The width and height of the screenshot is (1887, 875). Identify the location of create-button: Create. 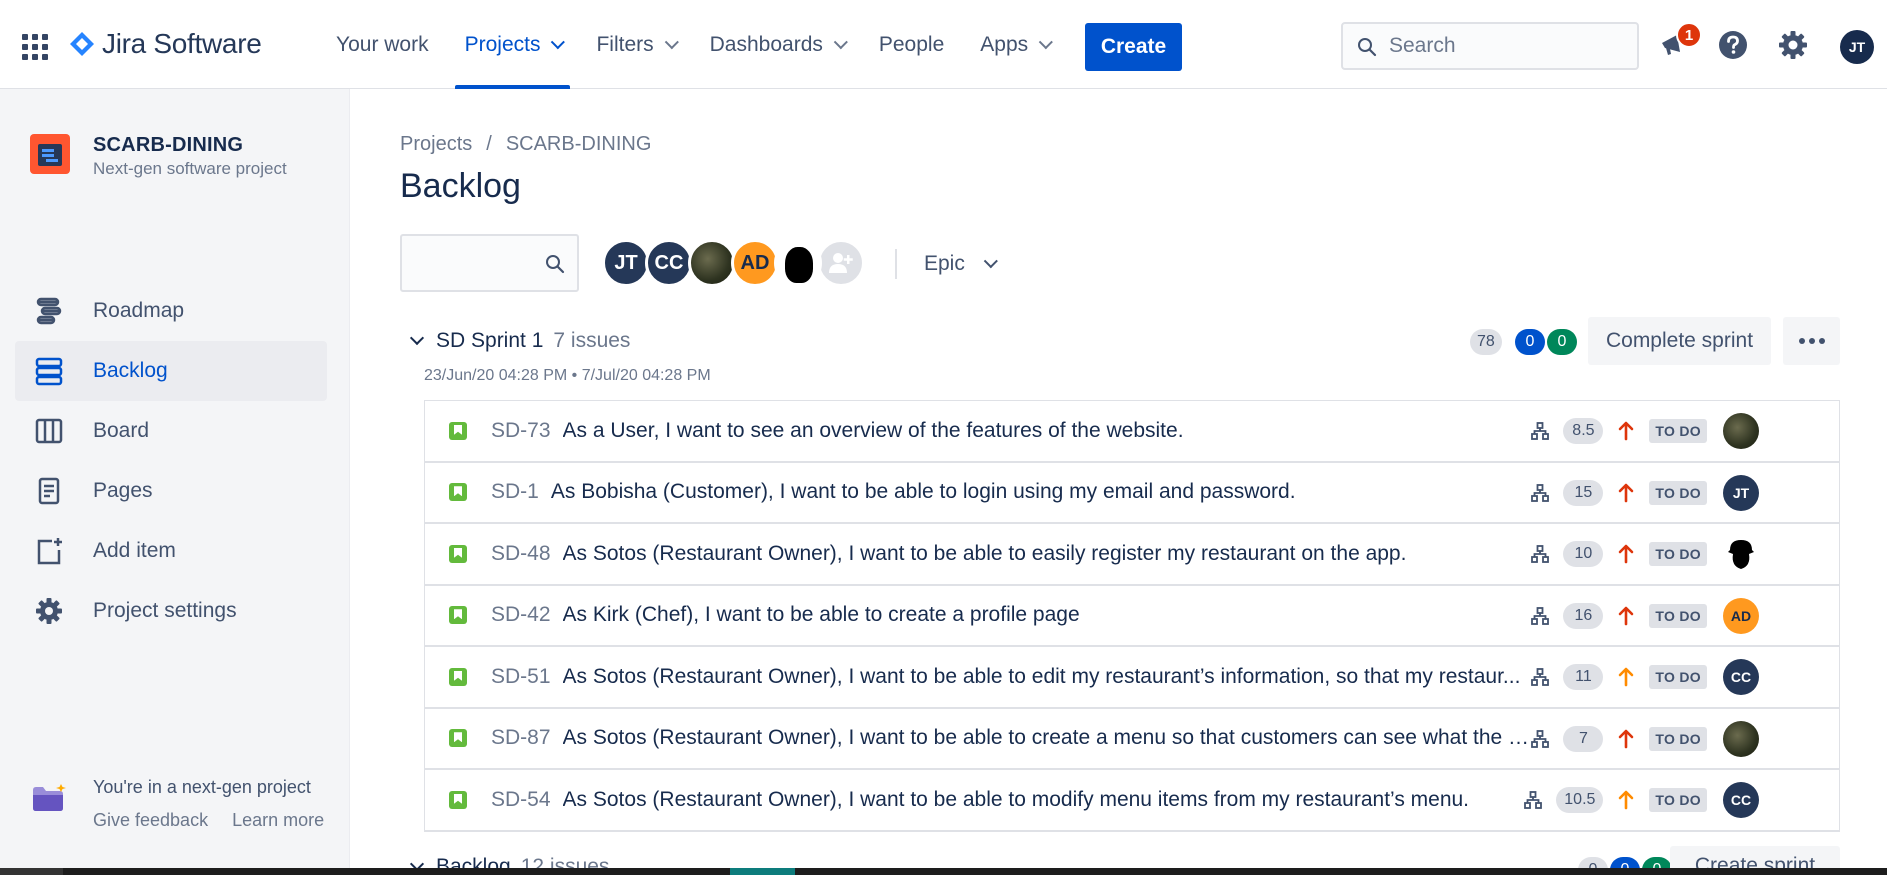
(1133, 47).